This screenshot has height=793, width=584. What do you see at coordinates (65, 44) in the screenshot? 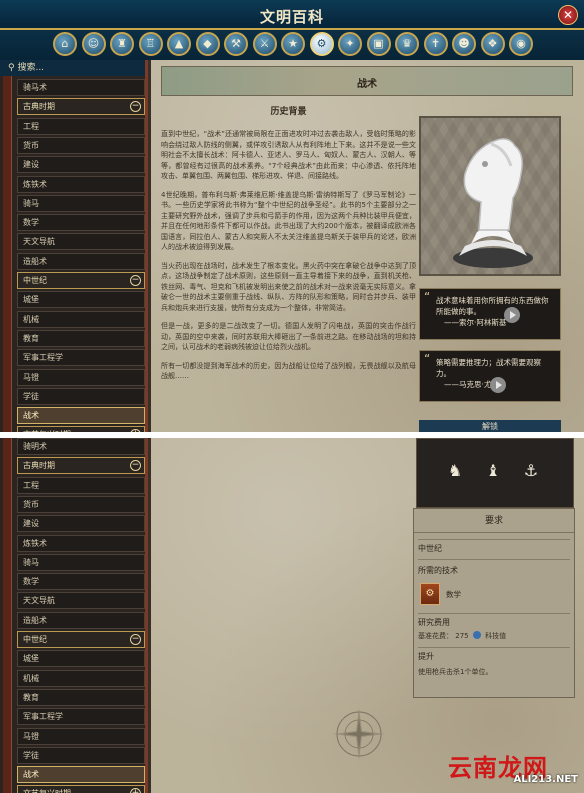
I see `home-icon: ⌂` at bounding box center [65, 44].